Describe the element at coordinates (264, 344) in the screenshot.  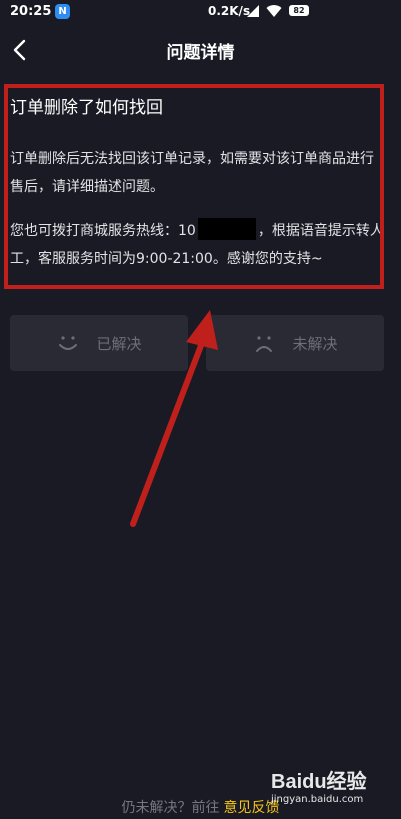
I see `sad-face-icon` at that location.